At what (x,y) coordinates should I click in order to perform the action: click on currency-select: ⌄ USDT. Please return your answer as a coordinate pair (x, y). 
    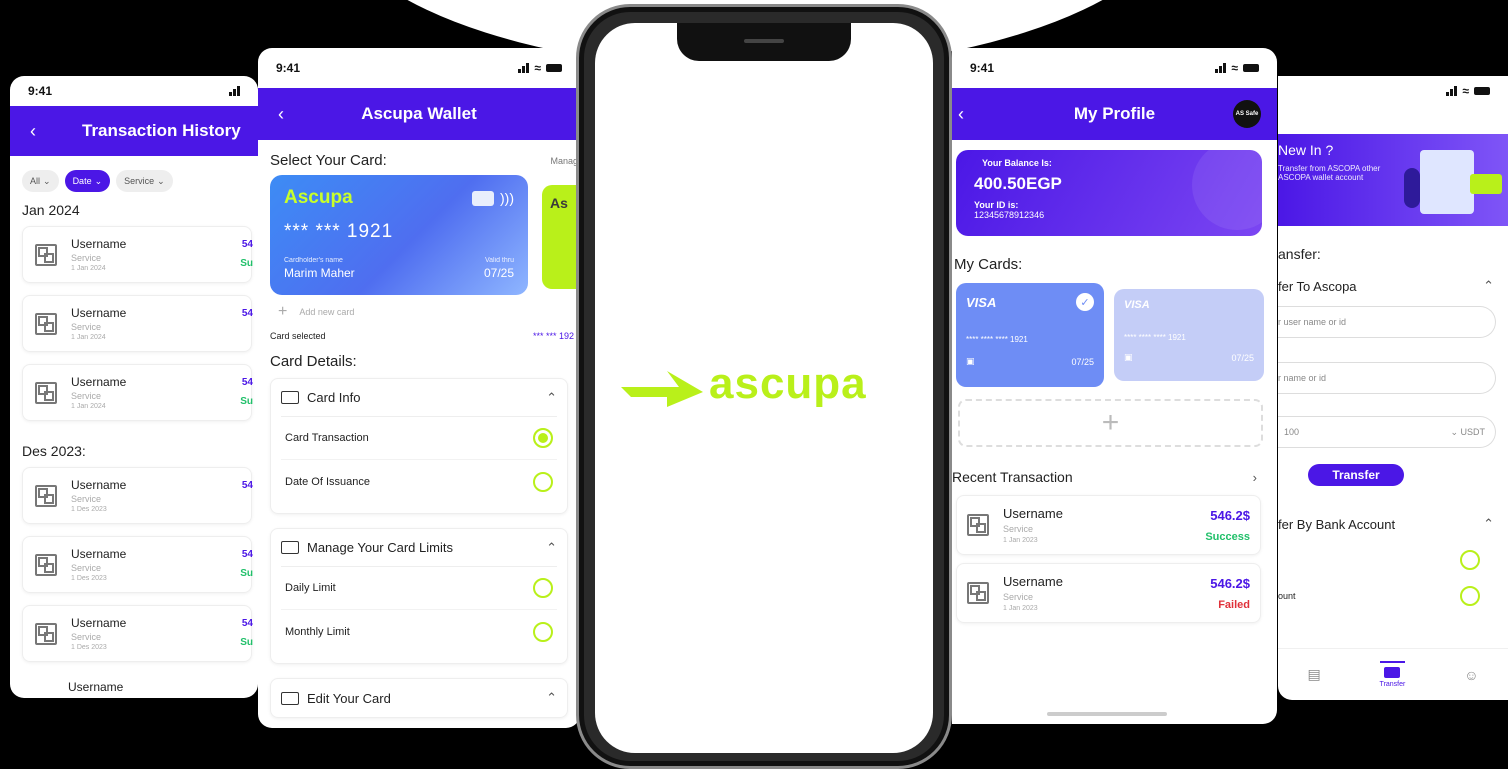
    Looking at the image, I should click on (1467, 432).